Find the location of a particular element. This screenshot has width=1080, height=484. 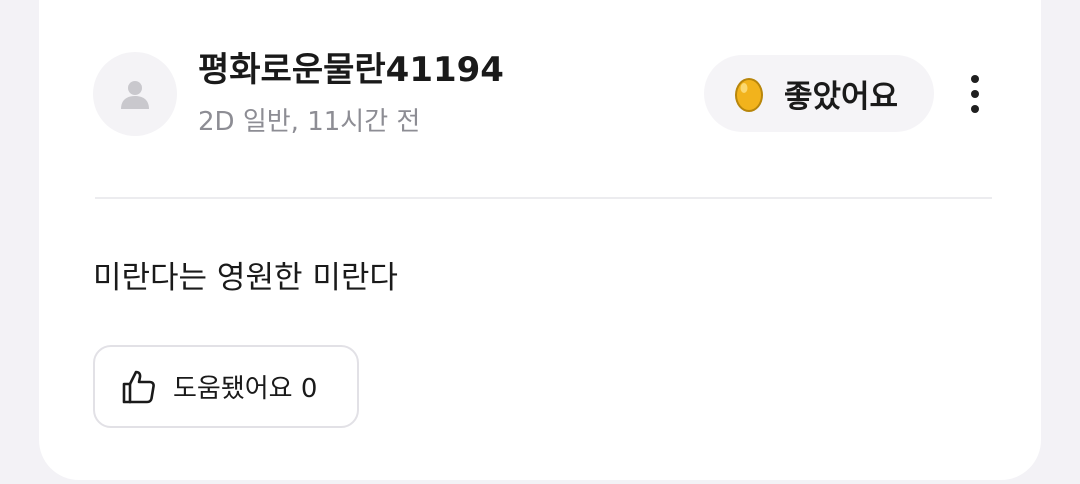

avatar is located at coordinates (135, 94).